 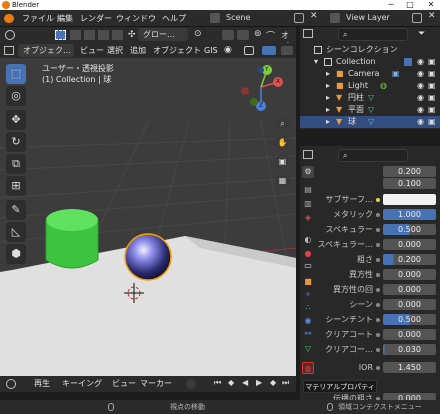 I want to click on scene-tab-icon: ◐, so click(x=308, y=240).